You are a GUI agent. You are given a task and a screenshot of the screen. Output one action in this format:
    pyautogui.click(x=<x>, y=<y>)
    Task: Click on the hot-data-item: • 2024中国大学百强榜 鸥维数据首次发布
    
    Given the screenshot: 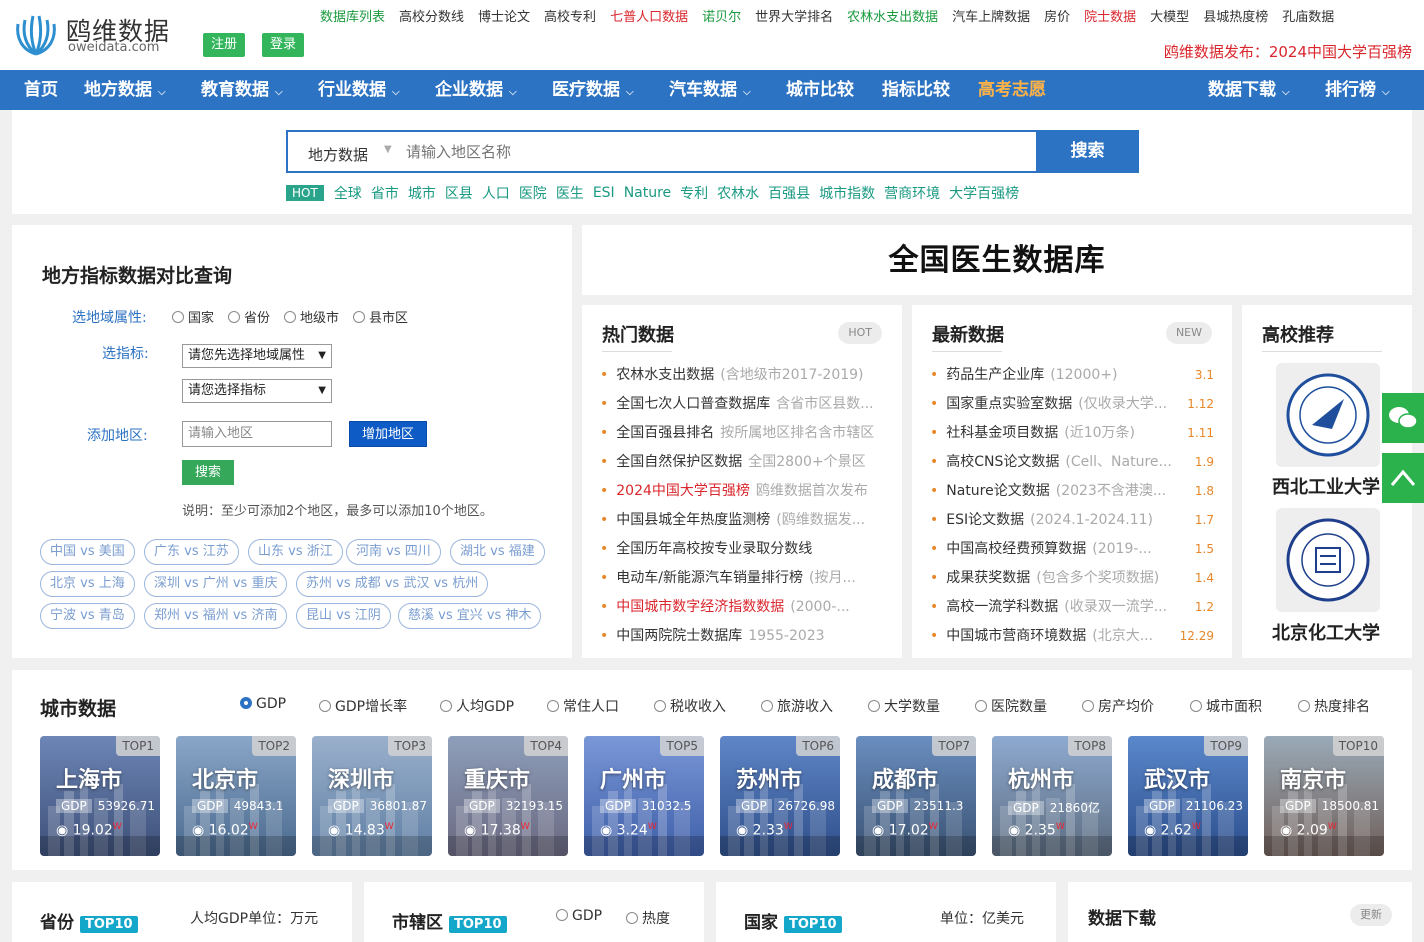 What is the action you would take?
    pyautogui.click(x=742, y=491)
    